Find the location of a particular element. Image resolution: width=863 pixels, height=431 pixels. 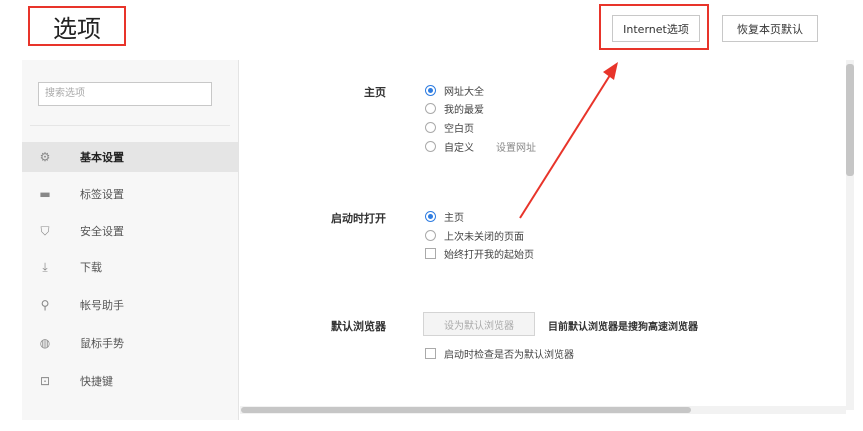

homepage-option-url-nav: 网址大全 is located at coordinates (454, 90).